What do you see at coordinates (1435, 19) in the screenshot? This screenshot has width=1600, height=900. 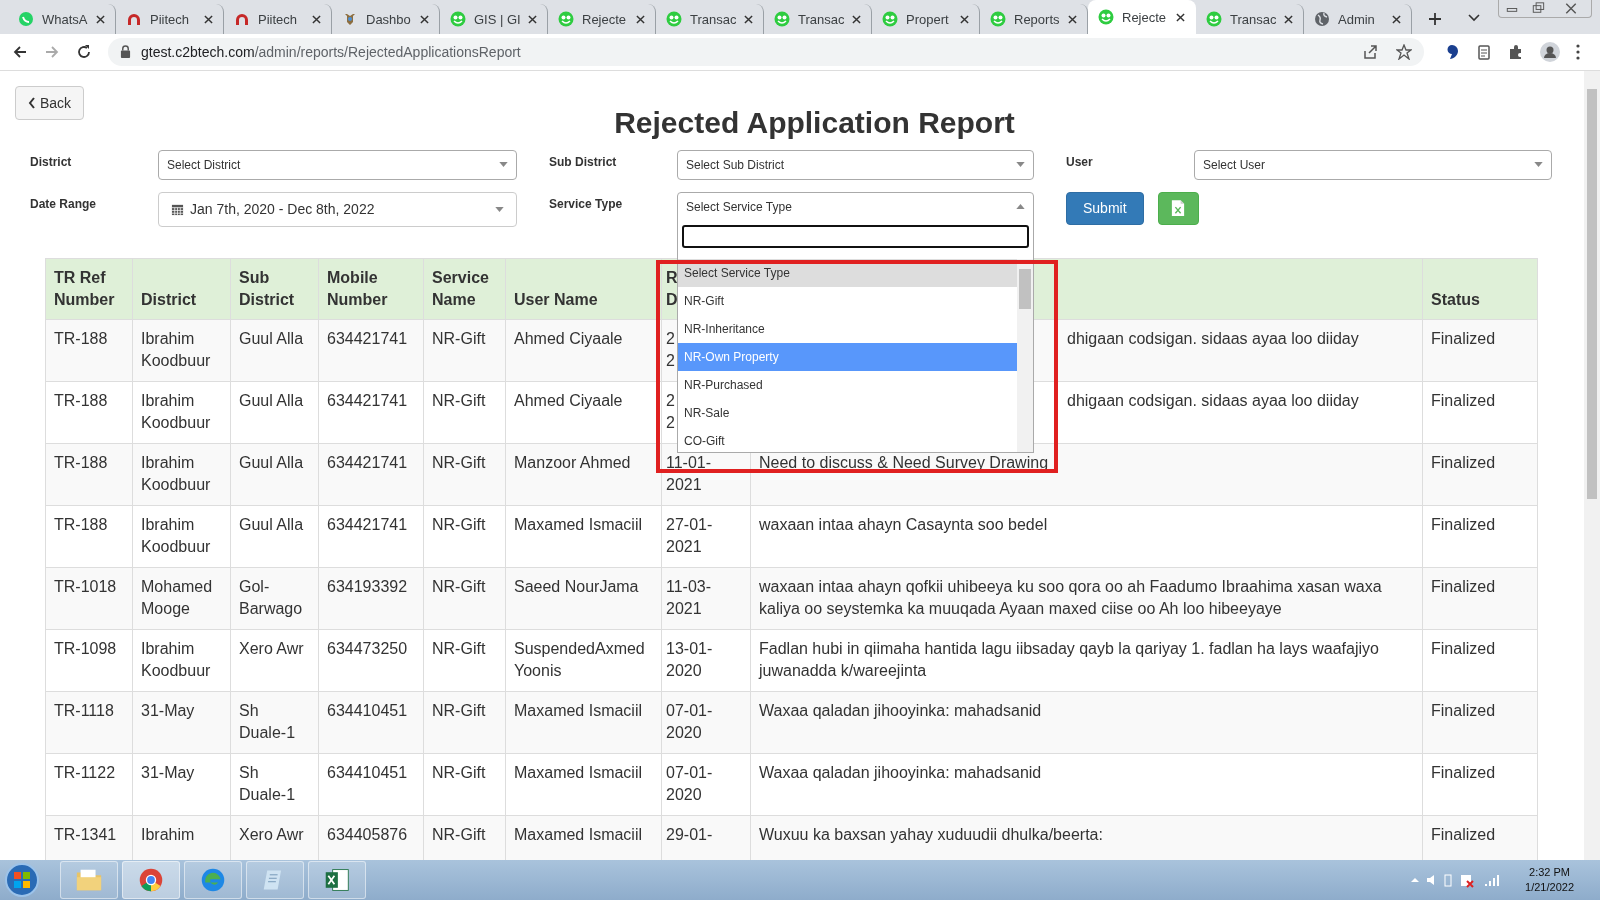 I see `new-tab-icon` at bounding box center [1435, 19].